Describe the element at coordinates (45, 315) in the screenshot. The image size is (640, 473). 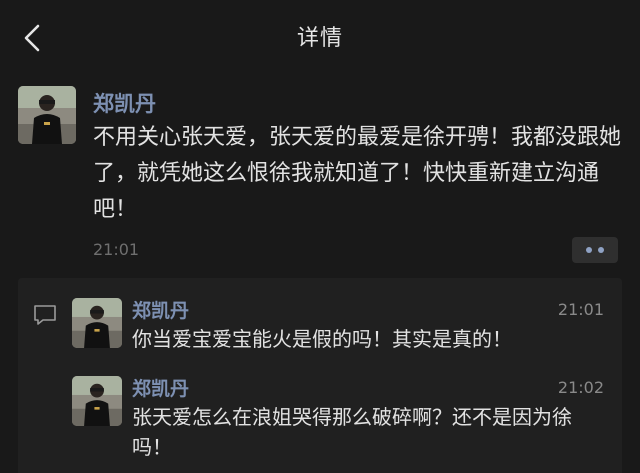
I see `comment-bubble-icon` at that location.